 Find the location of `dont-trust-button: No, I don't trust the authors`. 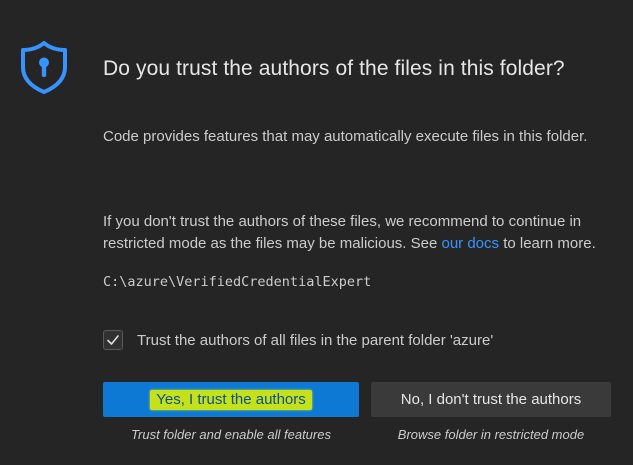

dont-trust-button: No, I don't trust the authors is located at coordinates (491, 399).